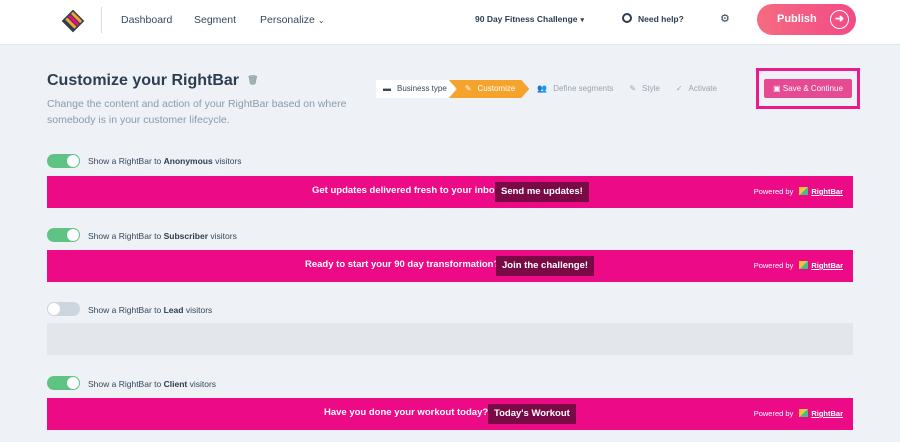  Describe the element at coordinates (542, 88) in the screenshot. I see `users-icon: 👥` at that location.